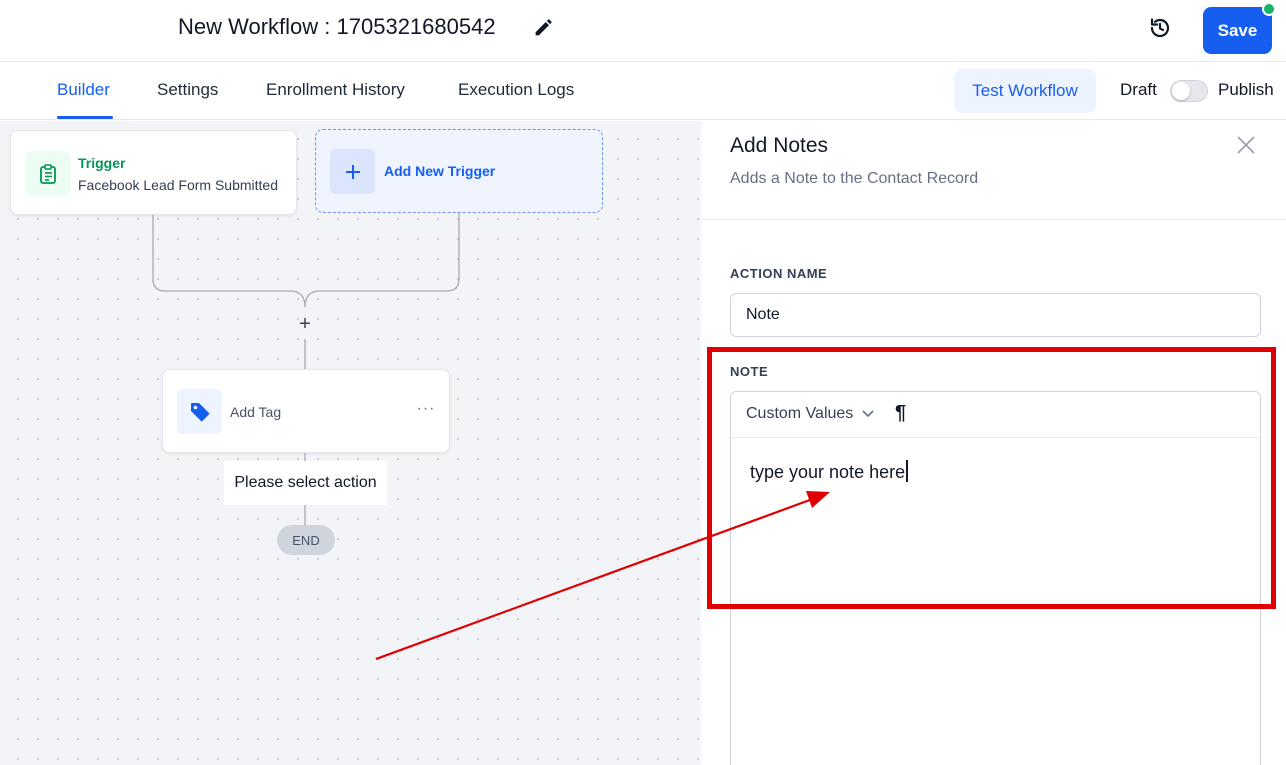 The height and width of the screenshot is (765, 1286). I want to click on action-card-add-tag: Add Tag ···, so click(306, 411).